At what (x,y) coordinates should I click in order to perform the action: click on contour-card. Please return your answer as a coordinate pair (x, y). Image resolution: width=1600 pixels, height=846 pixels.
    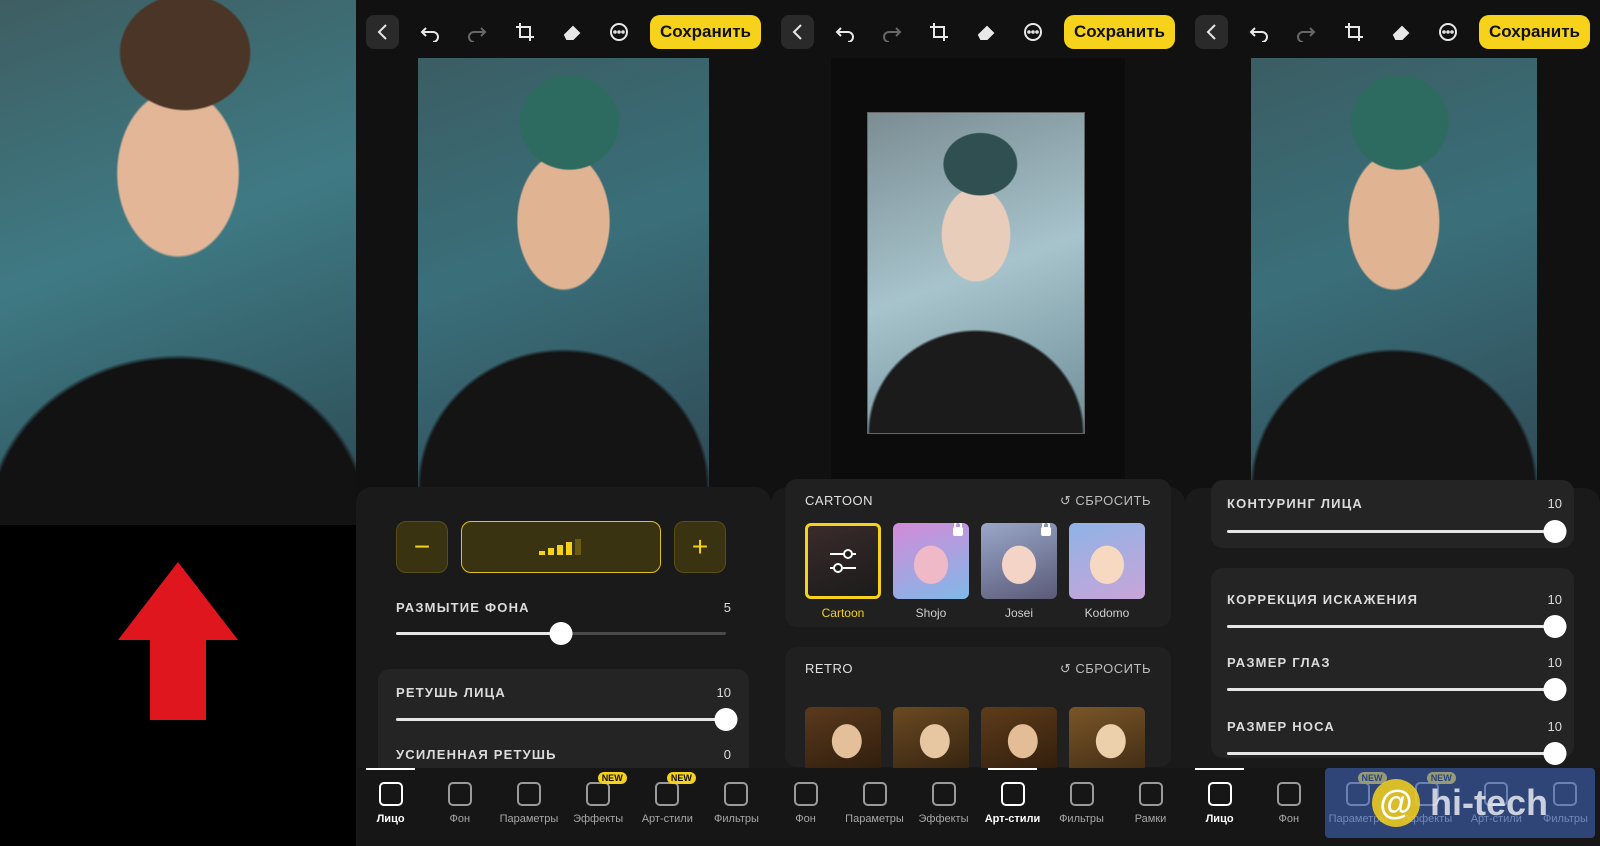
    Looking at the image, I should click on (1392, 514).